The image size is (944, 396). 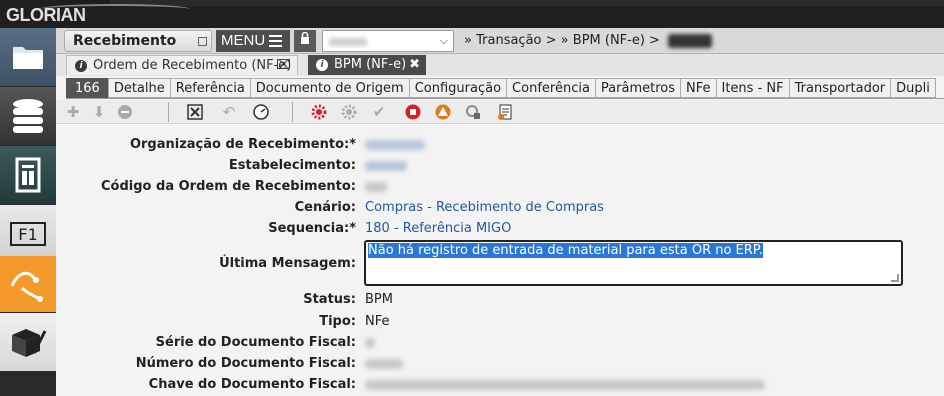 I want to click on tipo-label: Tipo:, so click(x=337, y=321).